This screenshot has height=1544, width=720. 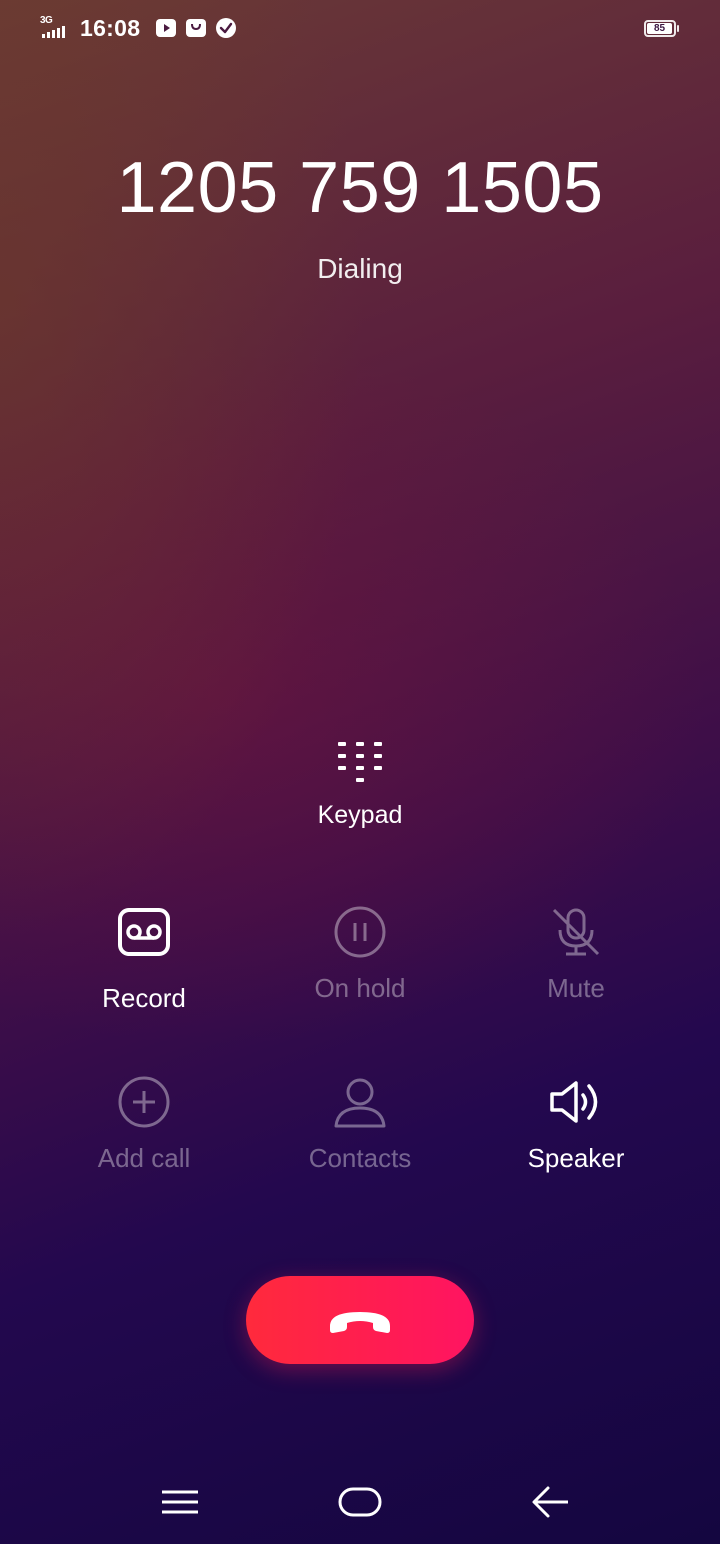 I want to click on status-time: 16:08, so click(x=110, y=28).